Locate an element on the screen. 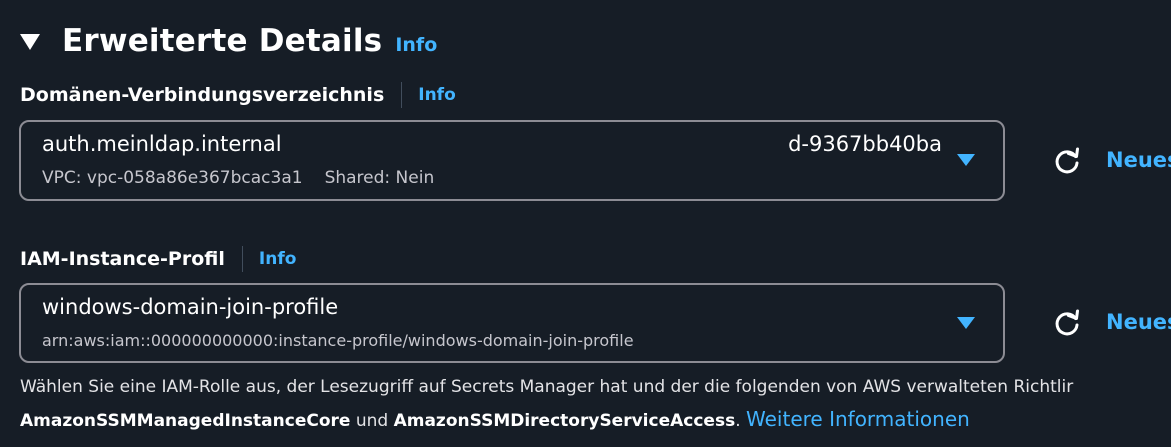  section-info-link: Info is located at coordinates (416, 45).